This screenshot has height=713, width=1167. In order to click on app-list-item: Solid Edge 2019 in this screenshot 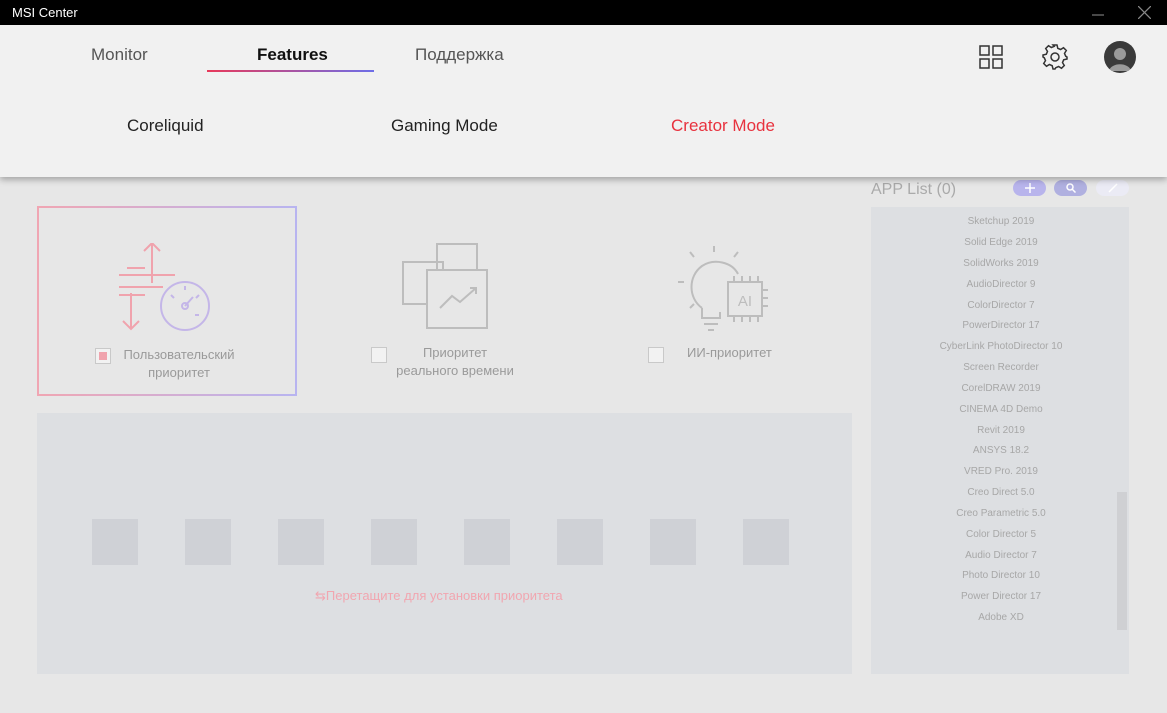, I will do `click(1001, 242)`.